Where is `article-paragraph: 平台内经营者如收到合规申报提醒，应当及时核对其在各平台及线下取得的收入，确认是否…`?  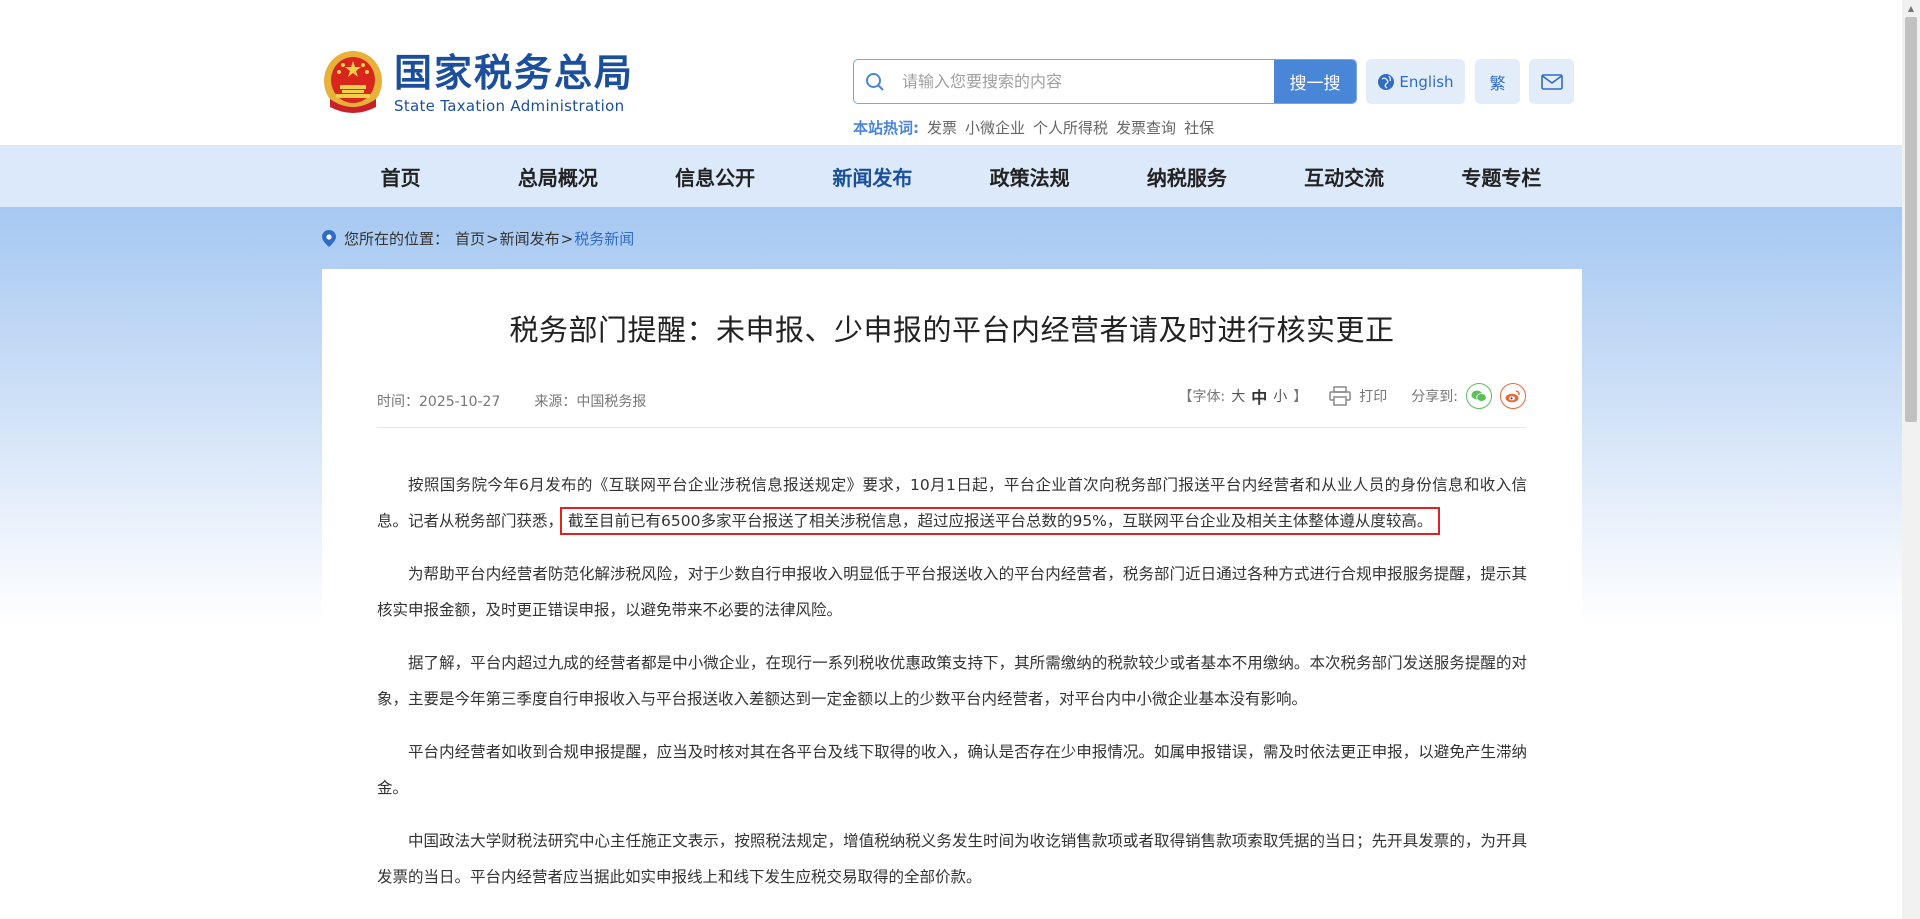
article-paragraph: 平台内经营者如收到合规申报提醒，应当及时核对其在各平台及线下取得的收入，确认是否… is located at coordinates (952, 770).